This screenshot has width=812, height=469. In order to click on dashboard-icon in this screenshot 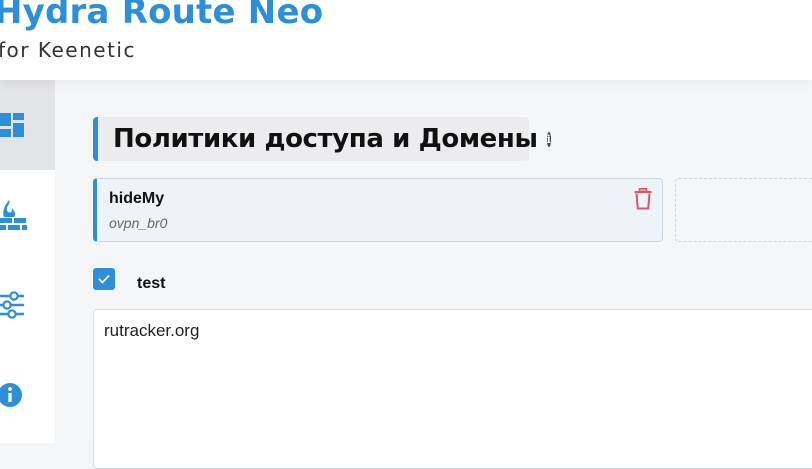, I will do `click(12, 125)`.